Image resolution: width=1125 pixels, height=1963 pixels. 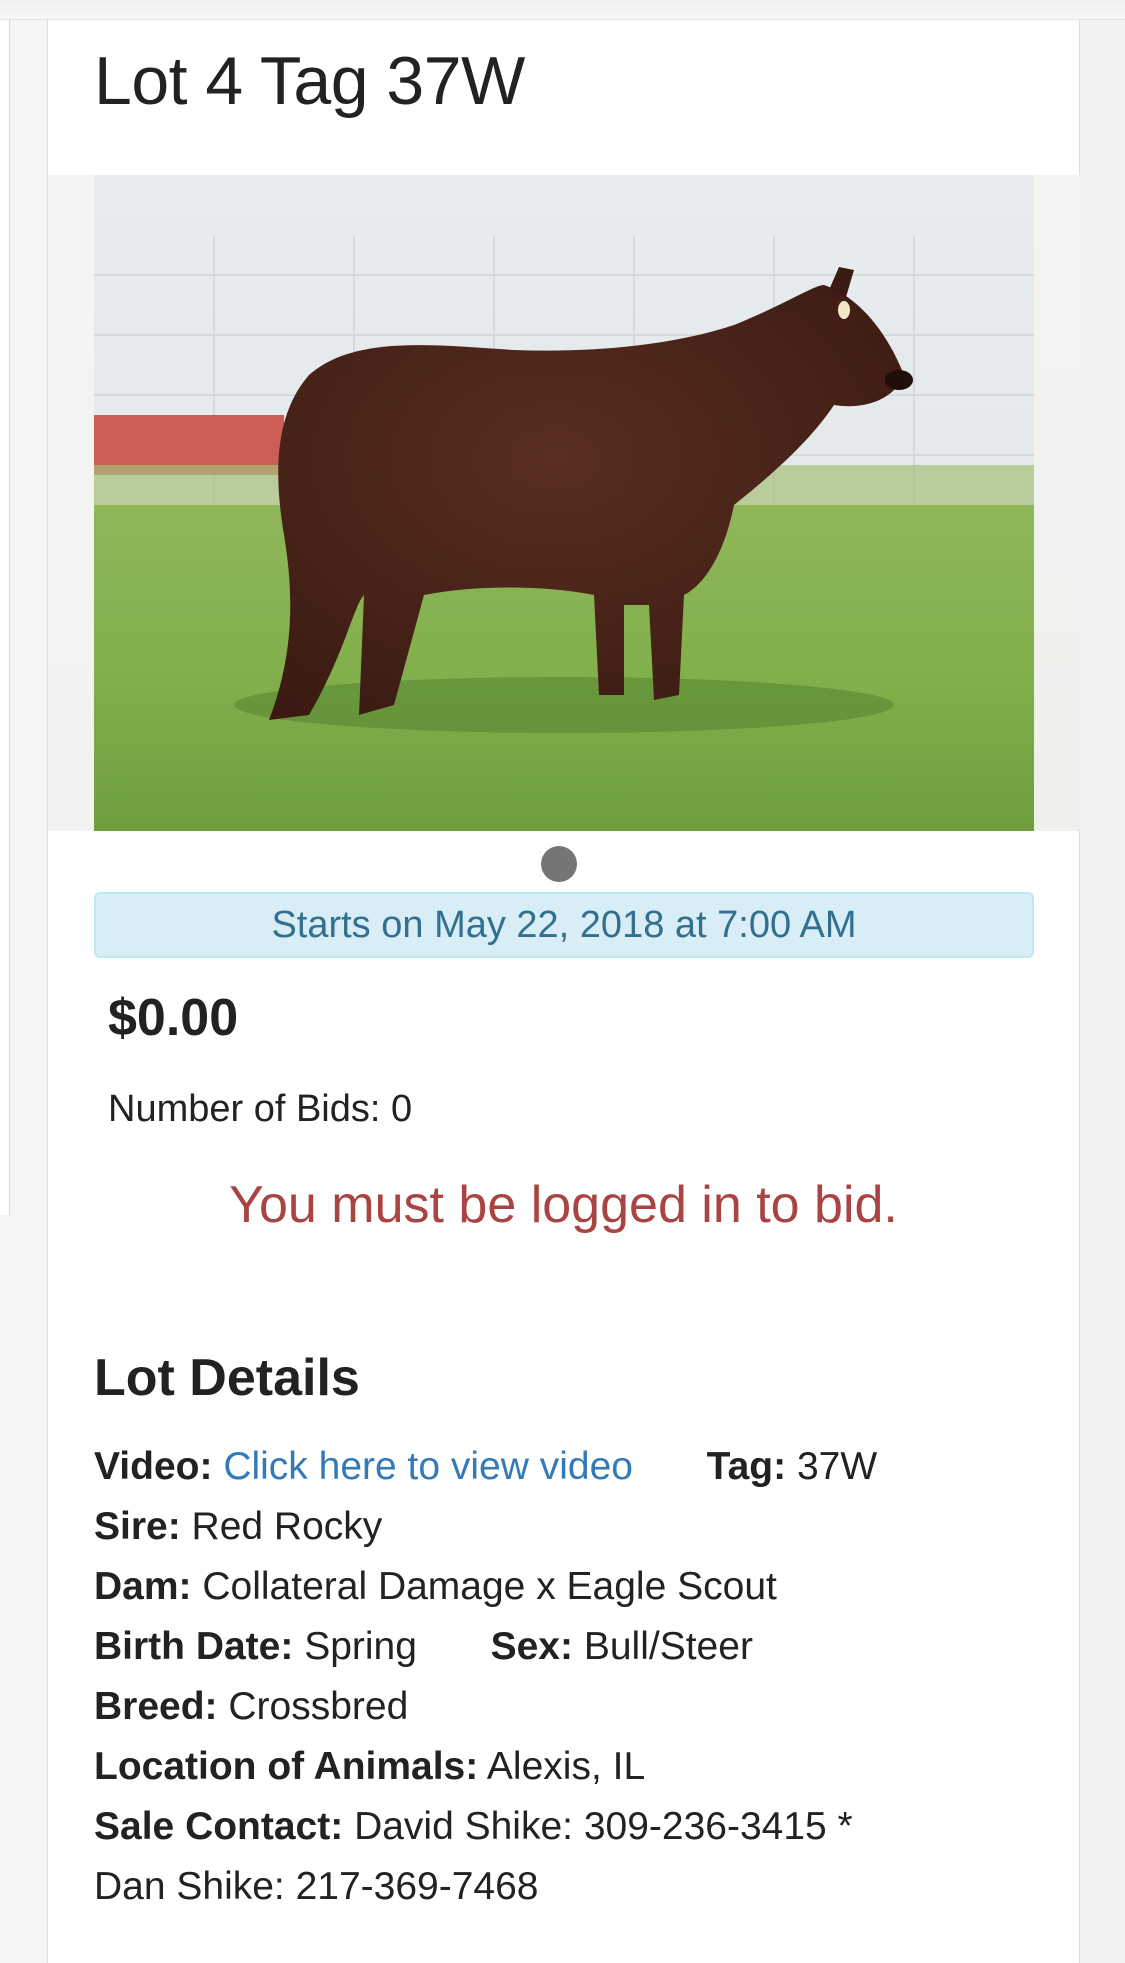 I want to click on browser-top-edge, so click(x=562, y=10).